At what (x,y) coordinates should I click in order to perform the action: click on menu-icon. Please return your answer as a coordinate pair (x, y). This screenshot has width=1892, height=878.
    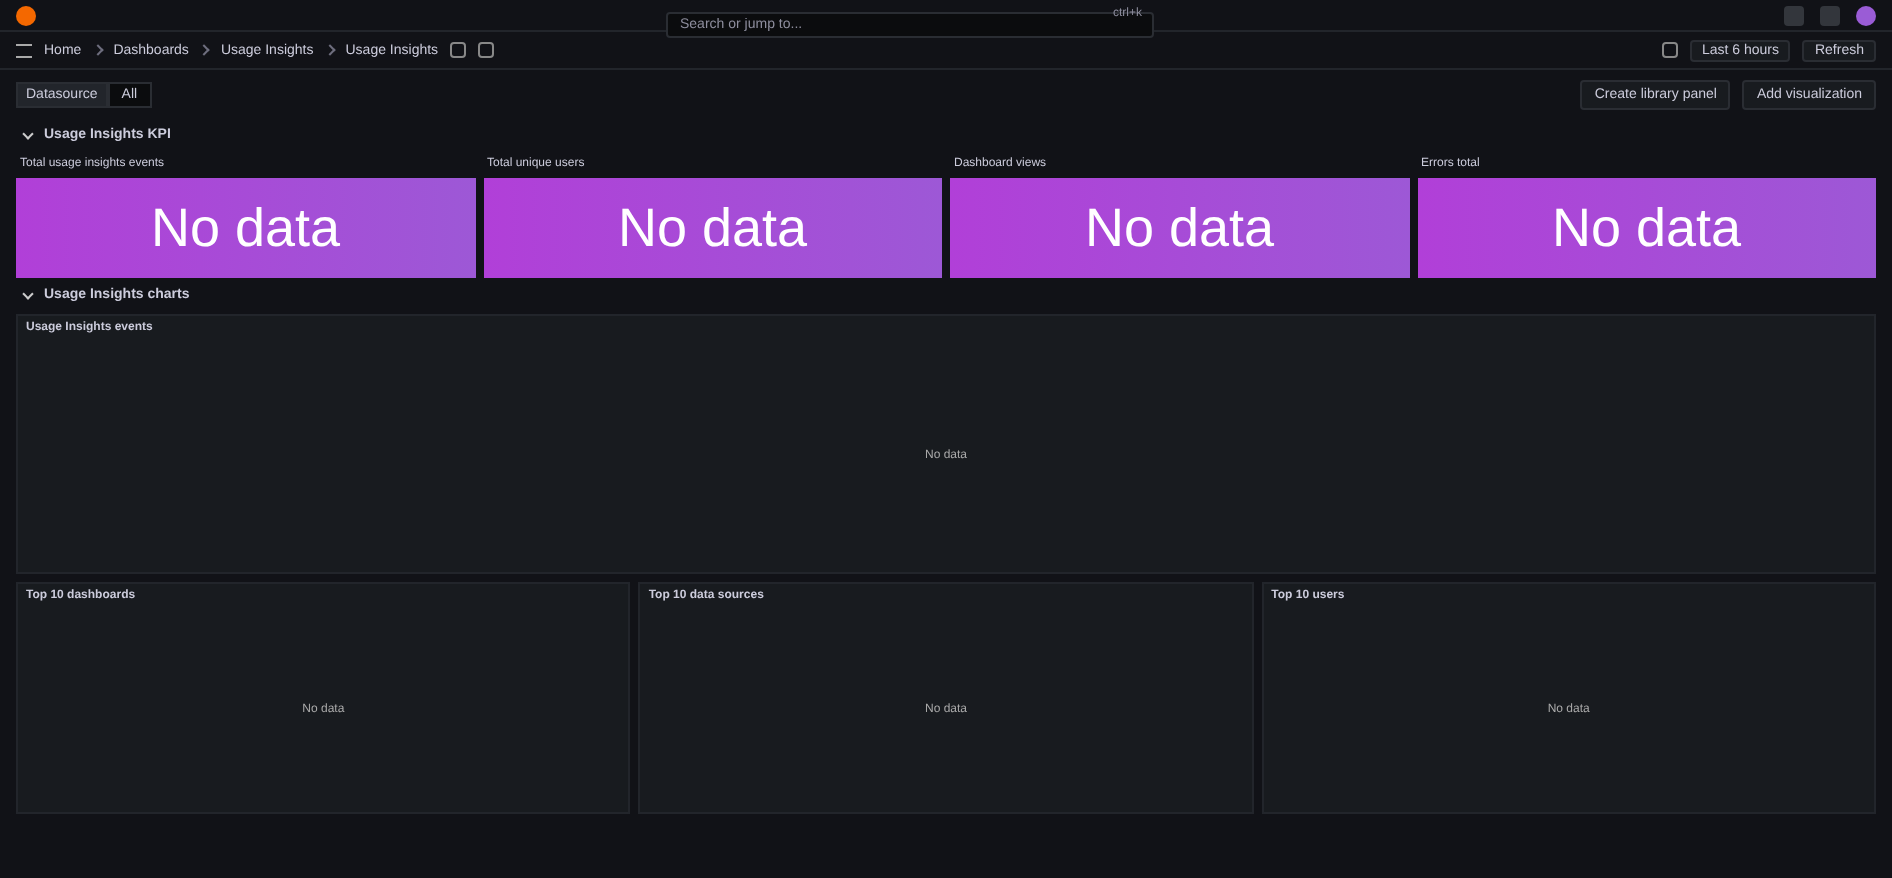
    Looking at the image, I should click on (24, 50).